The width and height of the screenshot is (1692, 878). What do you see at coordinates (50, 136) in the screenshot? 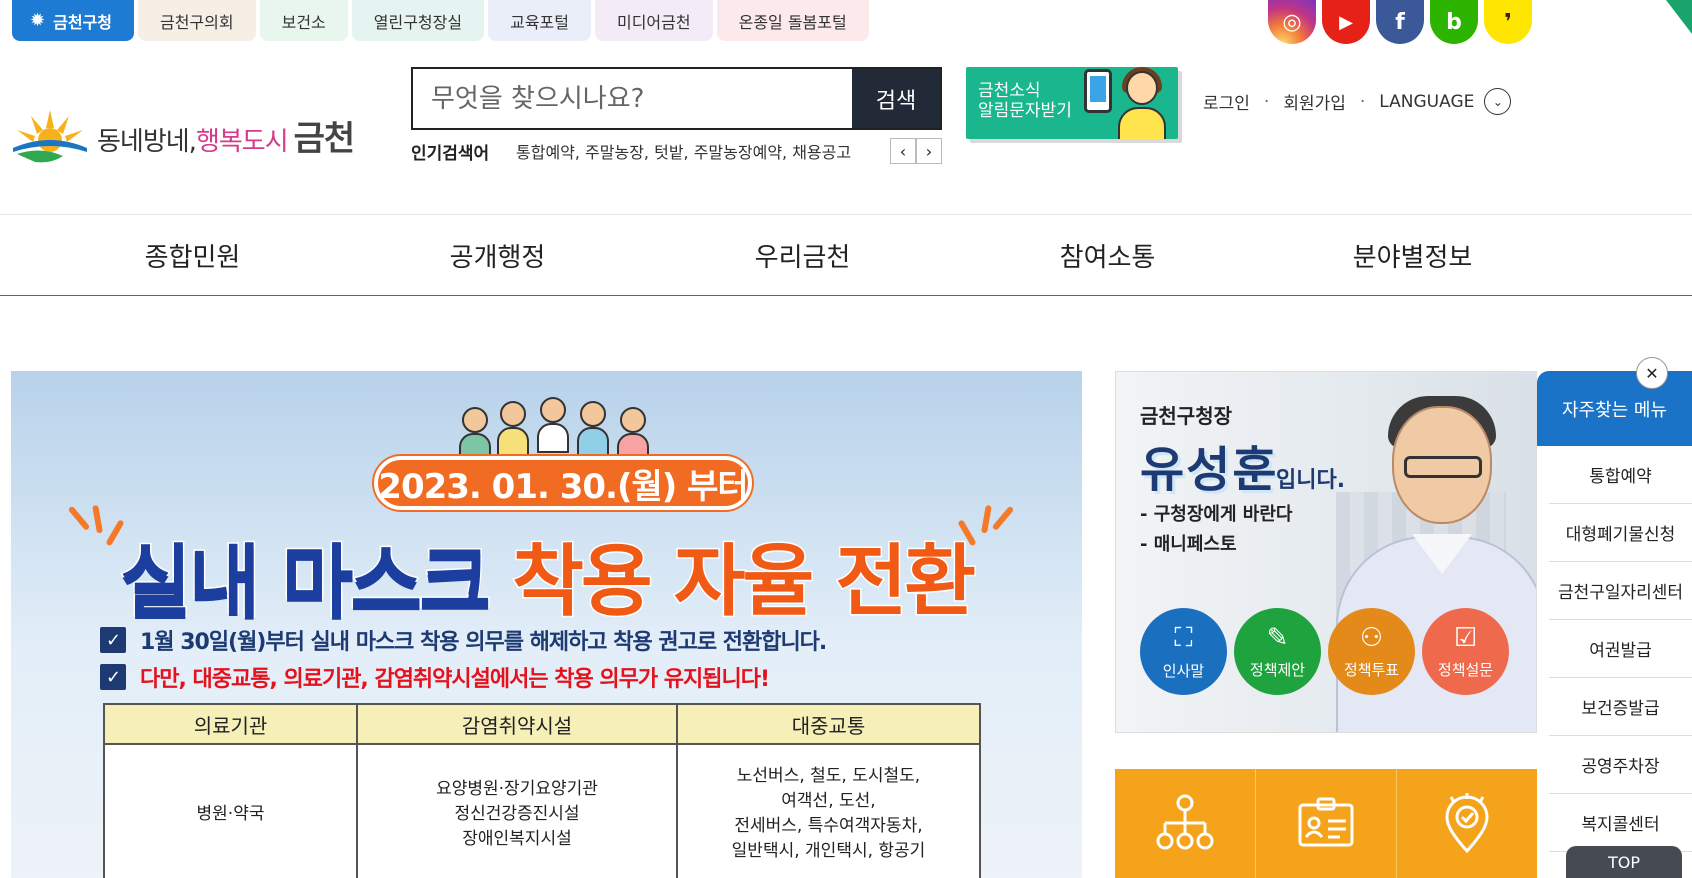
I see `logo-sun-icon` at bounding box center [50, 136].